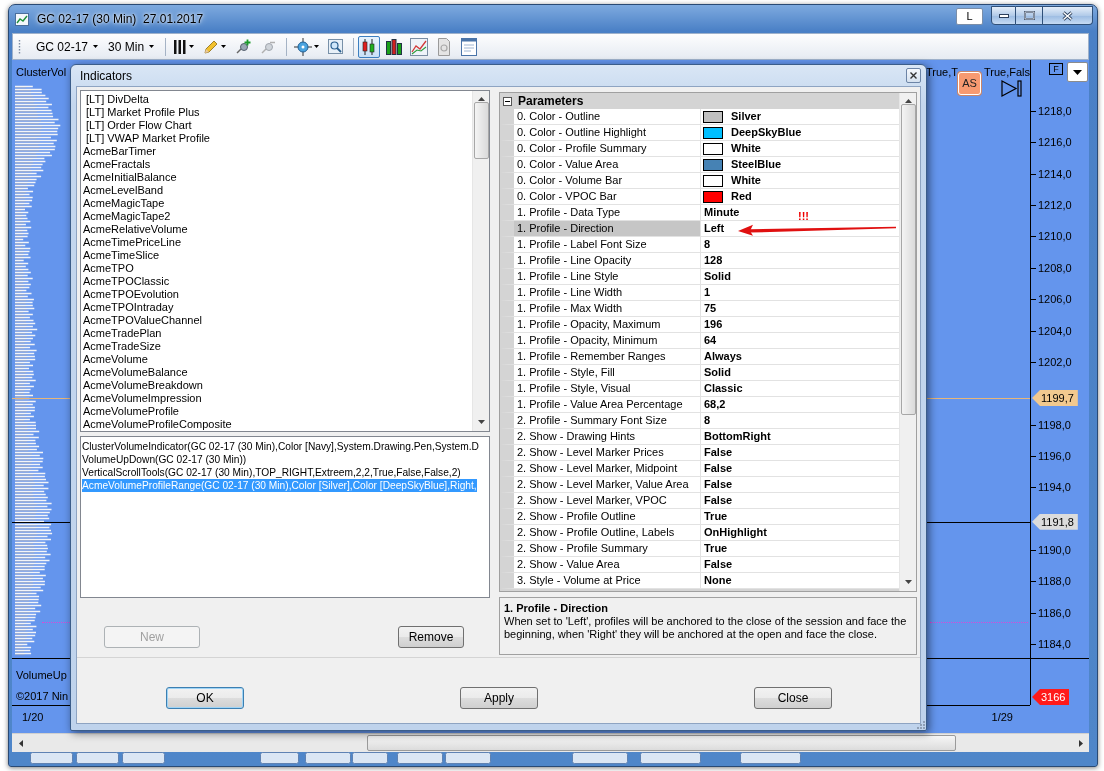  I want to click on property-row: 1. Profile - Value Area Percentage 68,2, so click(699, 405).